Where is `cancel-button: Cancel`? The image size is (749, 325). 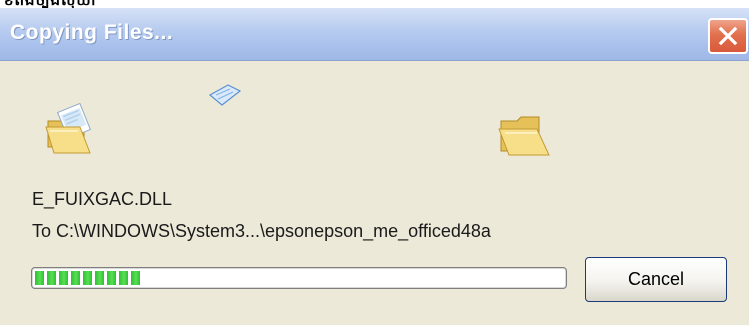
cancel-button: Cancel is located at coordinates (656, 279).